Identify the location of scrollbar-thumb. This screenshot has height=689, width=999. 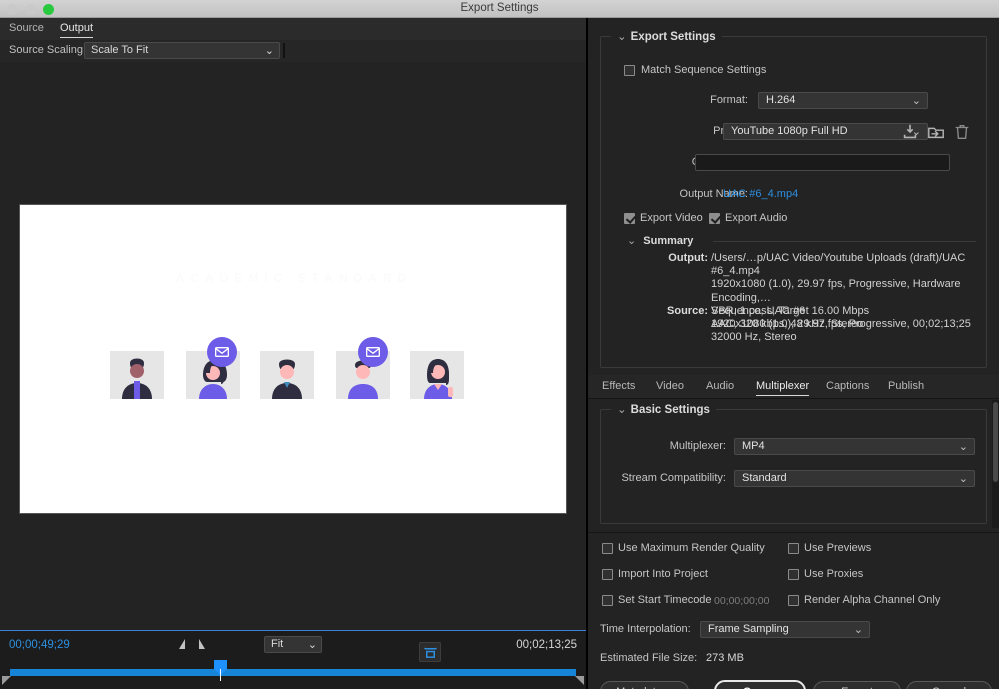
(995, 442).